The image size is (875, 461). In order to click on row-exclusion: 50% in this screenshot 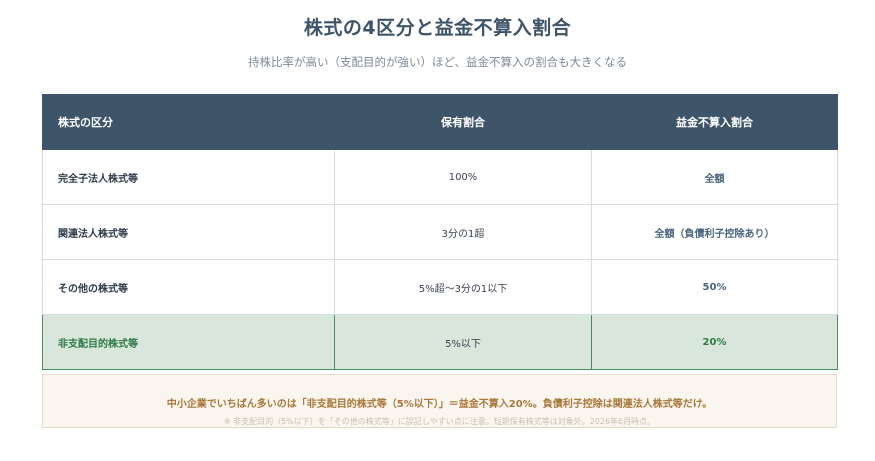, I will do `click(714, 287)`.